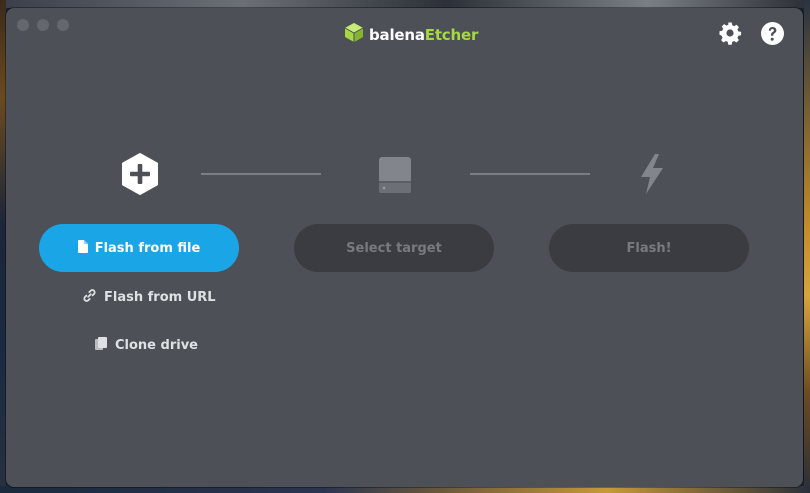 The width and height of the screenshot is (810, 493). Describe the element at coordinates (140, 174) in the screenshot. I see `plus-hexagon-icon` at that location.